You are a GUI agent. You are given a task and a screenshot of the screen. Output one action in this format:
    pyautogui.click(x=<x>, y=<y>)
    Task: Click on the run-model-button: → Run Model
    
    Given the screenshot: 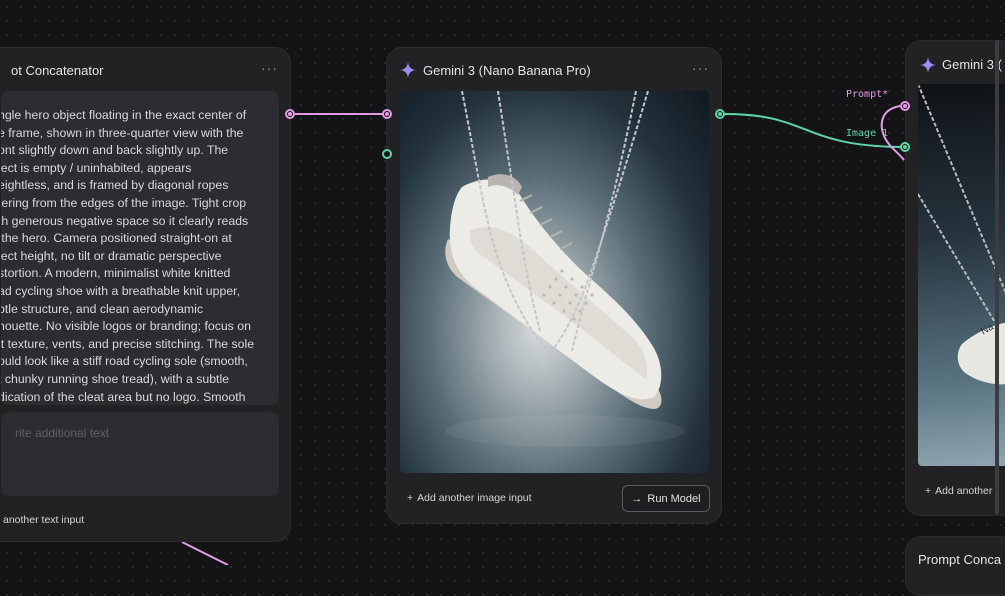 What is the action you would take?
    pyautogui.click(x=666, y=498)
    